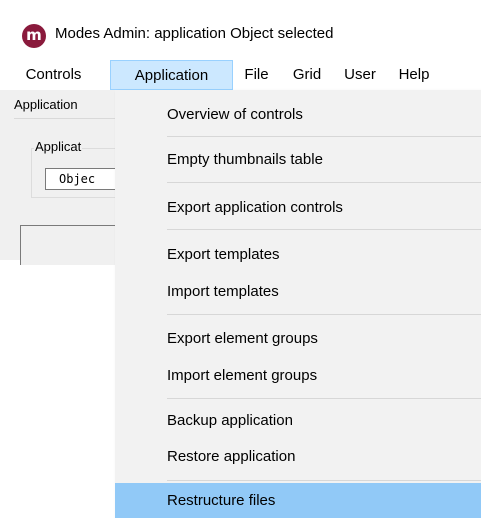 The width and height of the screenshot is (481, 518). I want to click on app-logo-icon: m, so click(34, 36).